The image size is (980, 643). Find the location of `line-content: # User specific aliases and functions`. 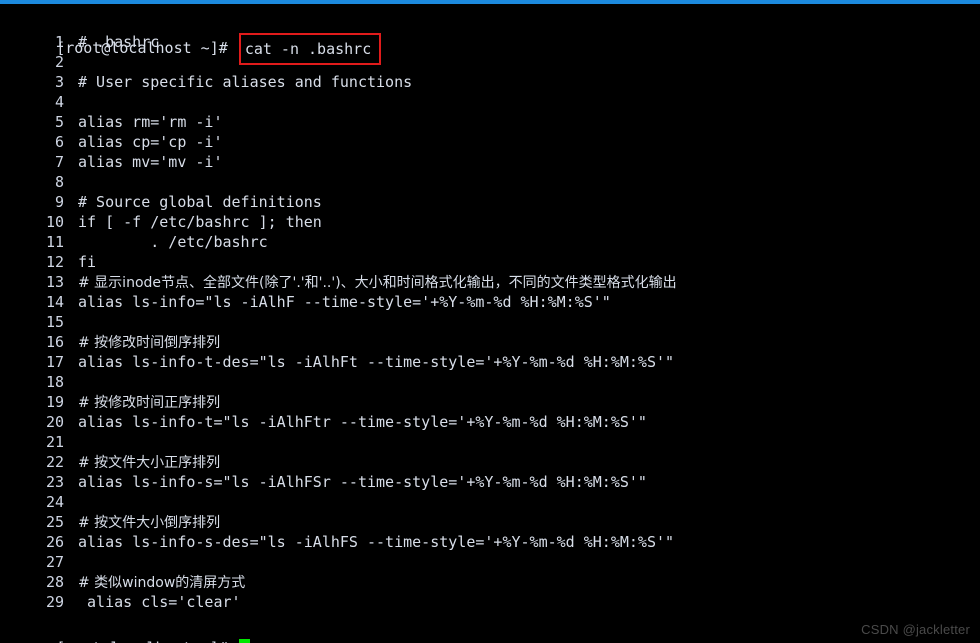

line-content: # User specific aliases and functions is located at coordinates (245, 82).